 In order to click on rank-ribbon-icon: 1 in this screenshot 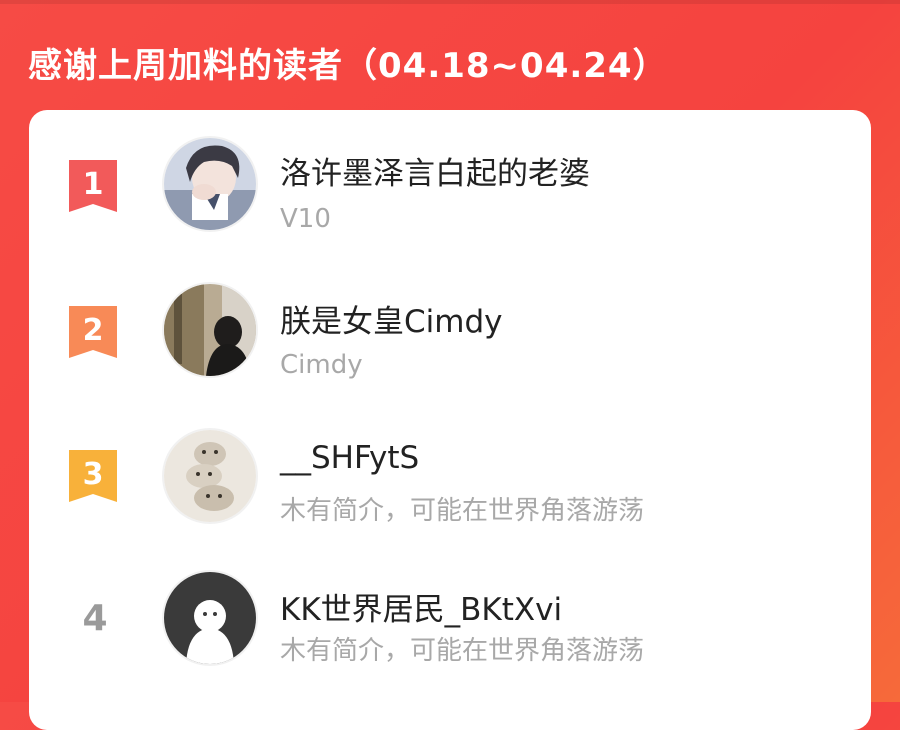, I will do `click(93, 186)`.